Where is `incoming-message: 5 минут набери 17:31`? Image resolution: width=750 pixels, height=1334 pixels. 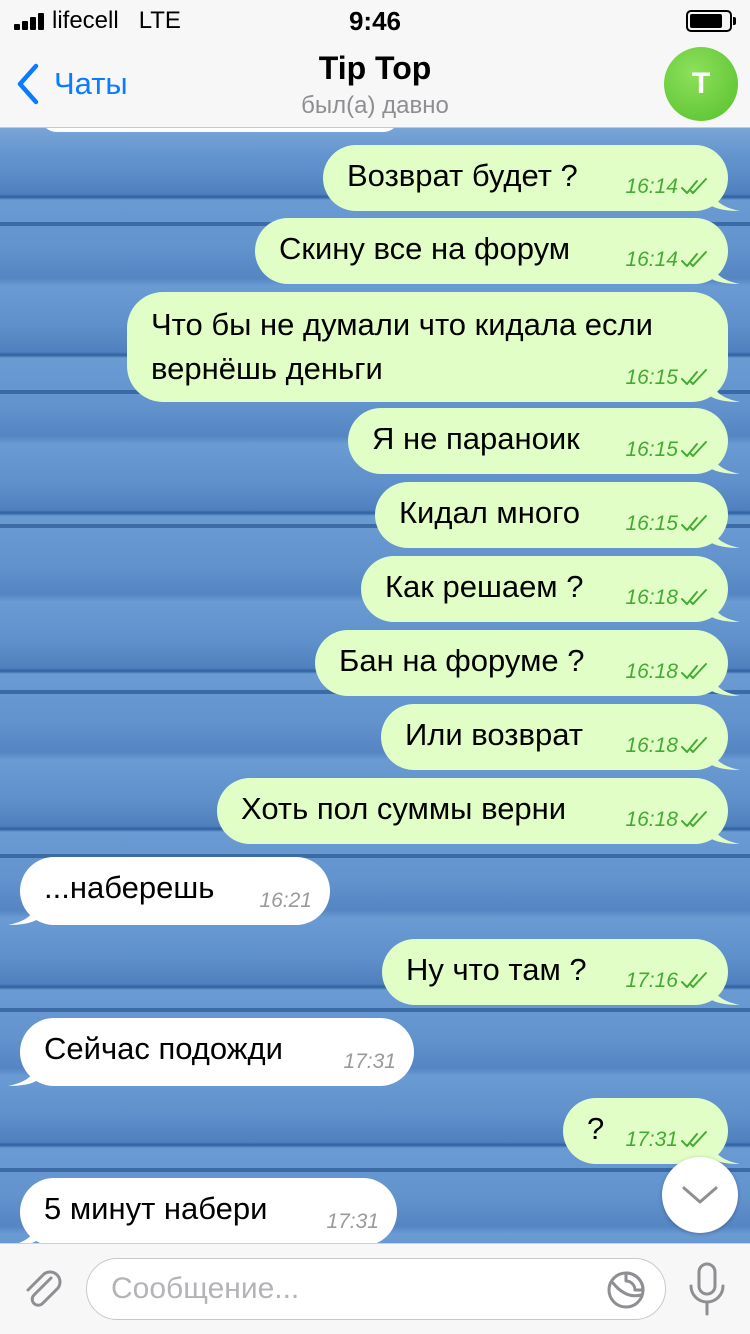 incoming-message: 5 минут набери 17:31 is located at coordinates (207, 1210).